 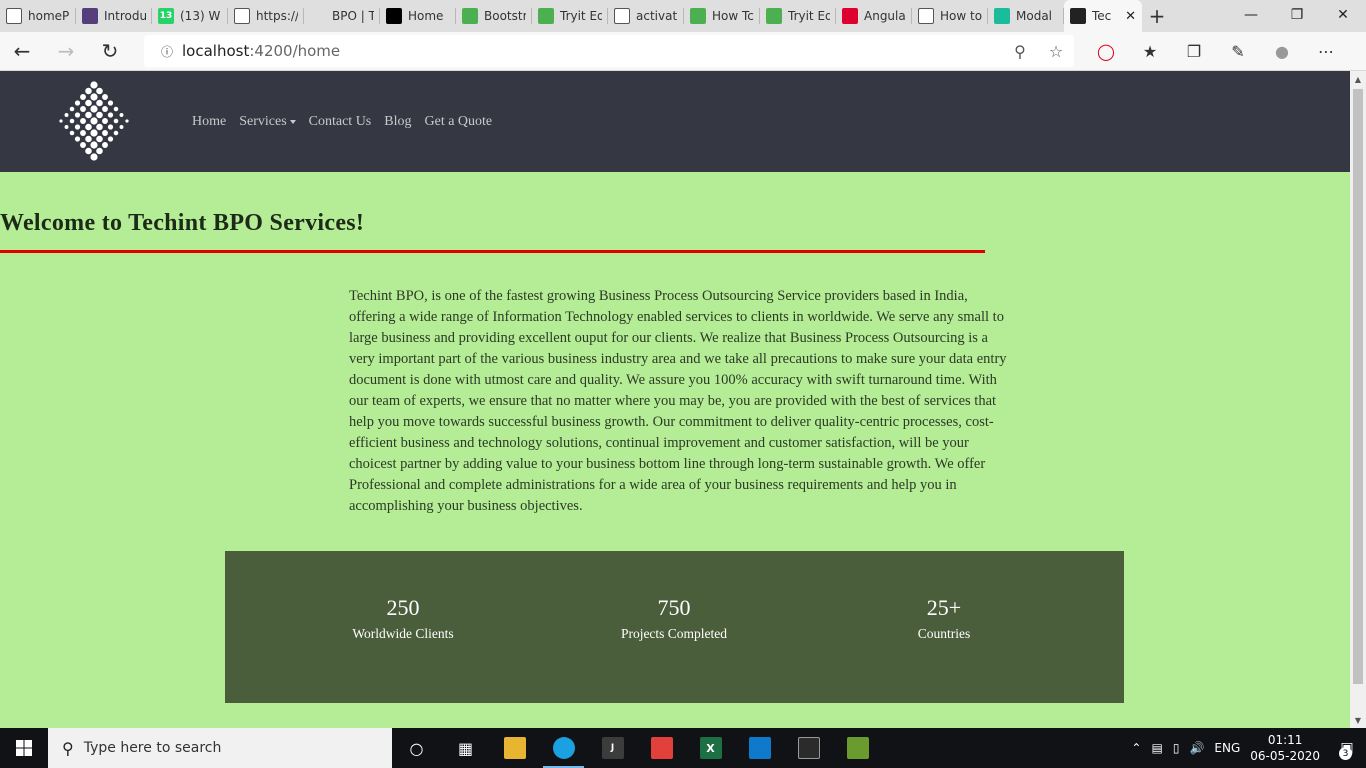 I want to click on edge-browser-icon, so click(x=563, y=748).